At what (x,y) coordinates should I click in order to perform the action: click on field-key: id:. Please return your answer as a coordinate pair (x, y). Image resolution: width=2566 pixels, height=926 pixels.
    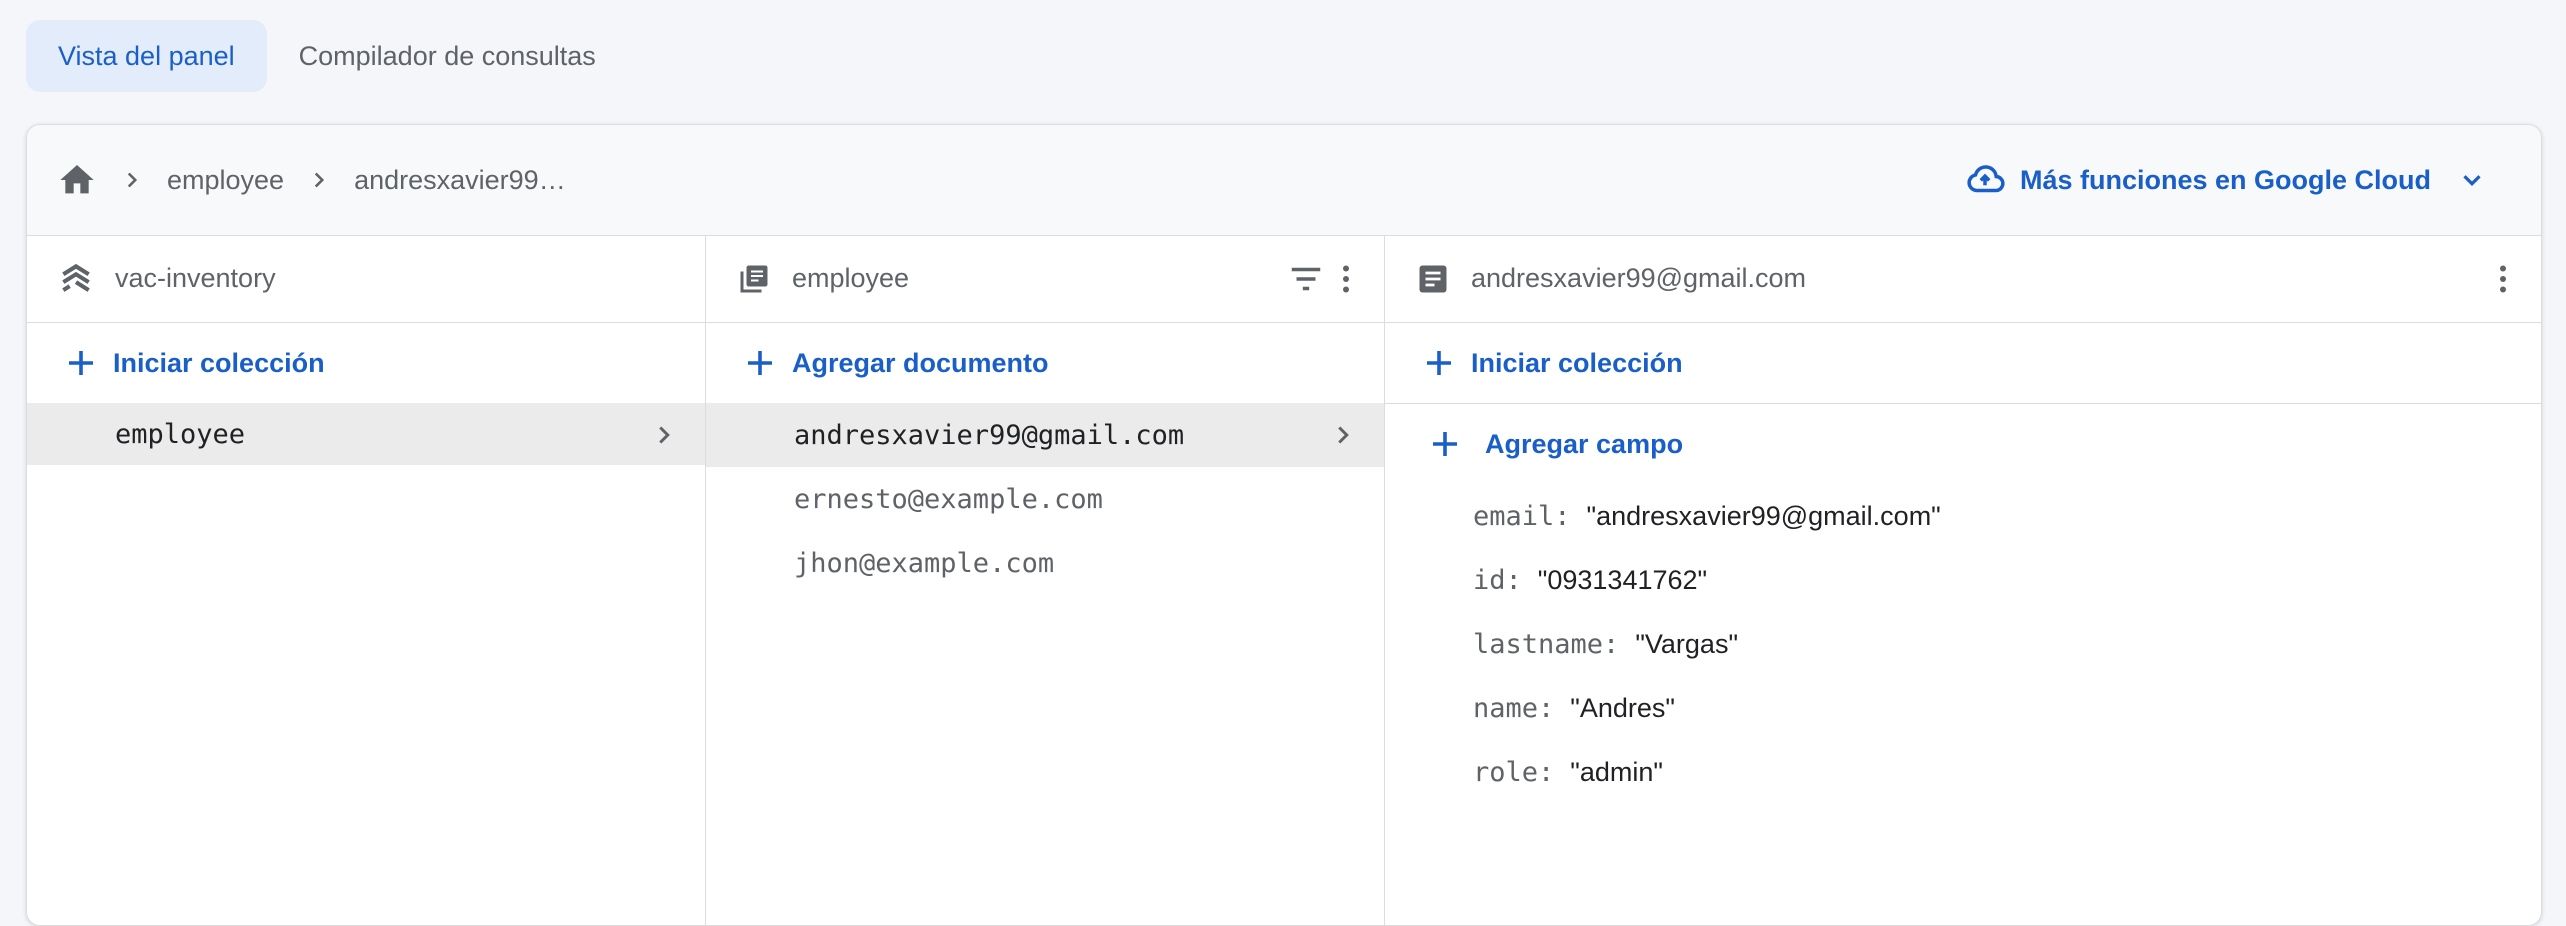
    Looking at the image, I should click on (1497, 580).